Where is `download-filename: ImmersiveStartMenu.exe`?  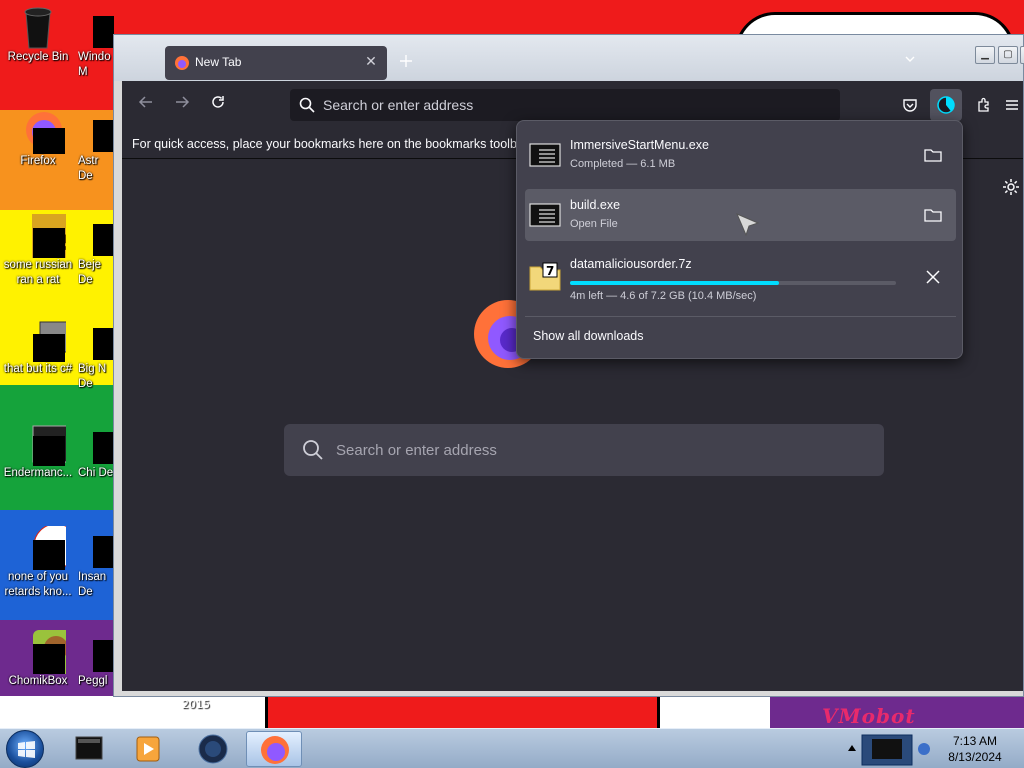
download-filename: ImmersiveStartMenu.exe is located at coordinates (639, 145).